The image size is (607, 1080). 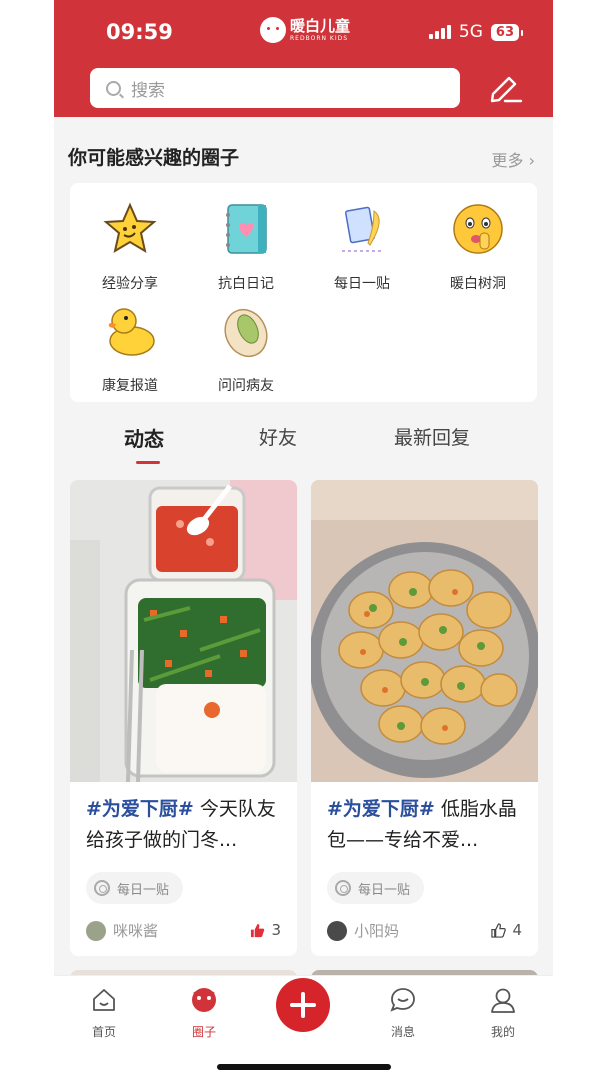 I want to click on thumbs-up-icon, so click(x=499, y=930).